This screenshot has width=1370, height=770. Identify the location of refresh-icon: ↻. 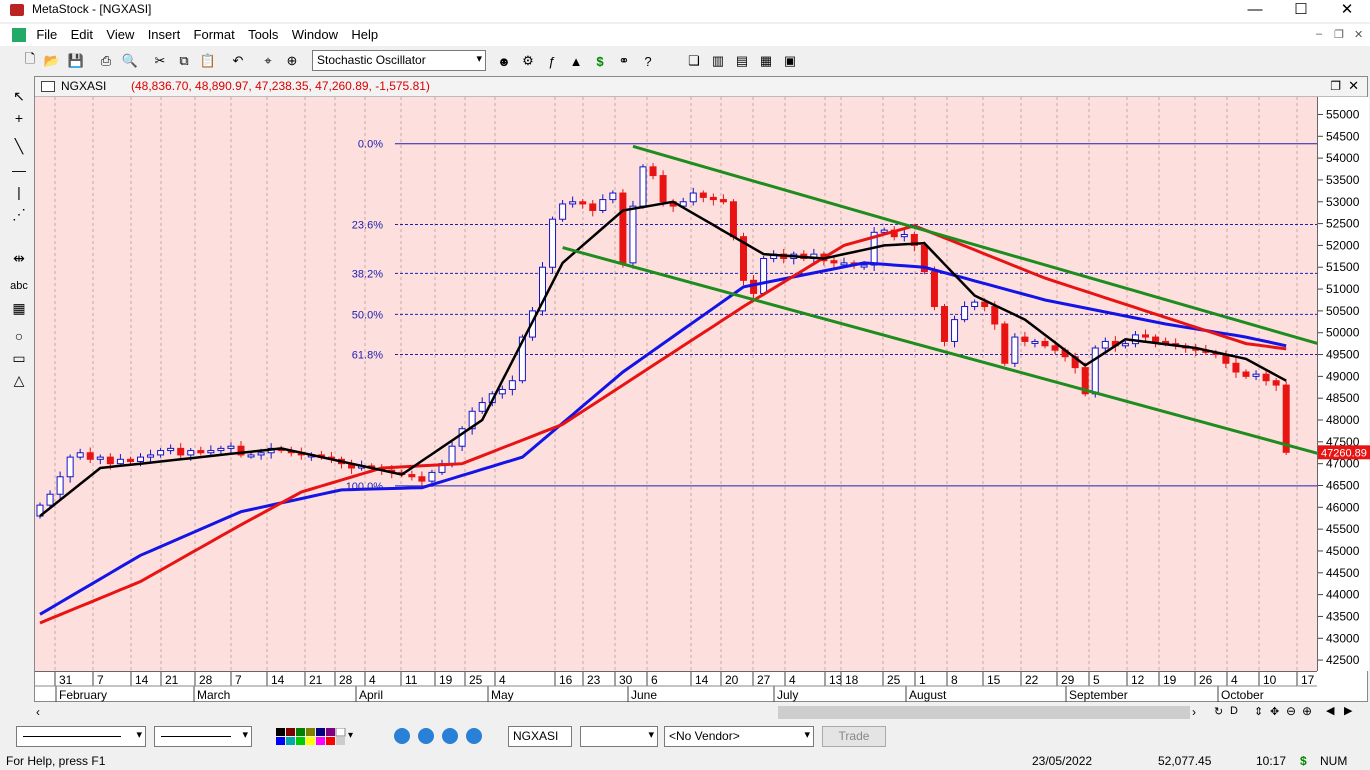
(1218, 711).